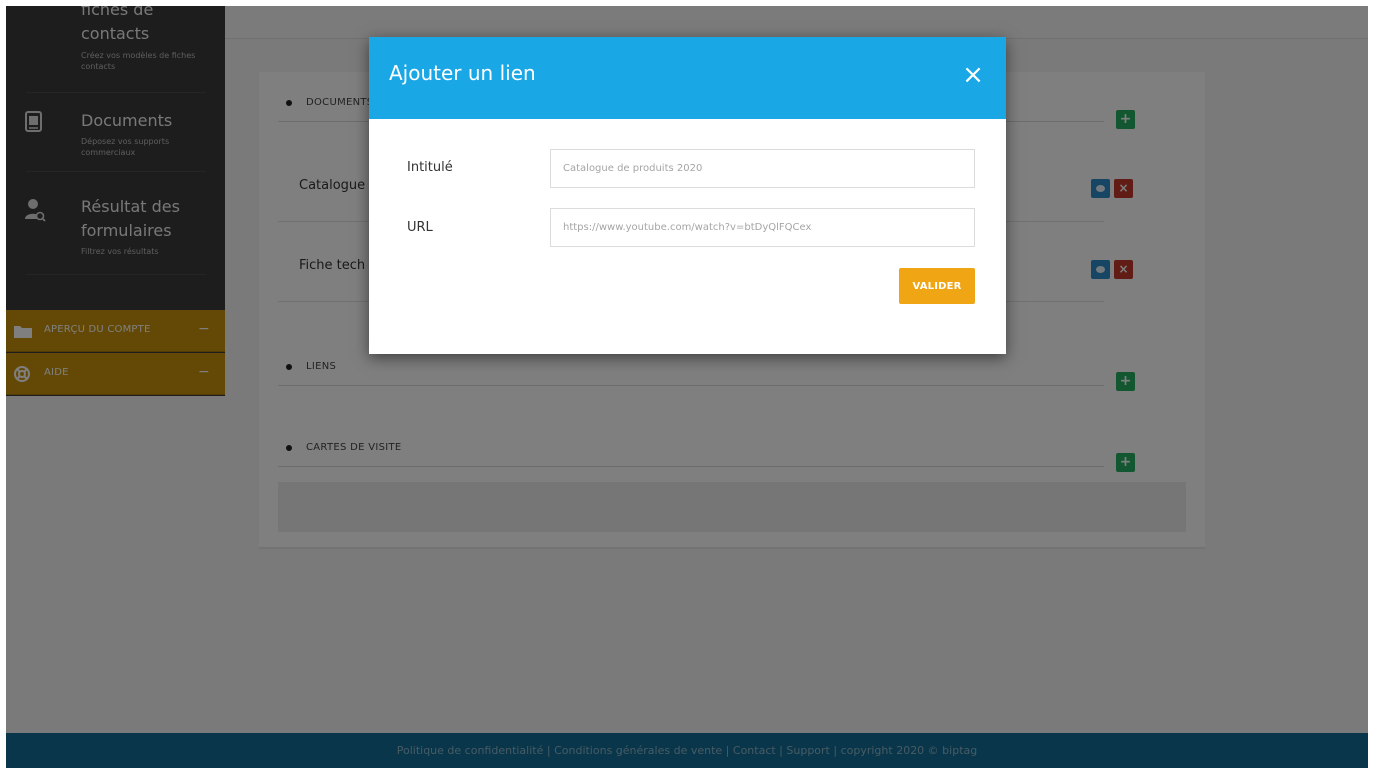 The width and height of the screenshot is (1373, 769). Describe the element at coordinates (973, 75) in the screenshot. I see `close-icon: ×` at that location.